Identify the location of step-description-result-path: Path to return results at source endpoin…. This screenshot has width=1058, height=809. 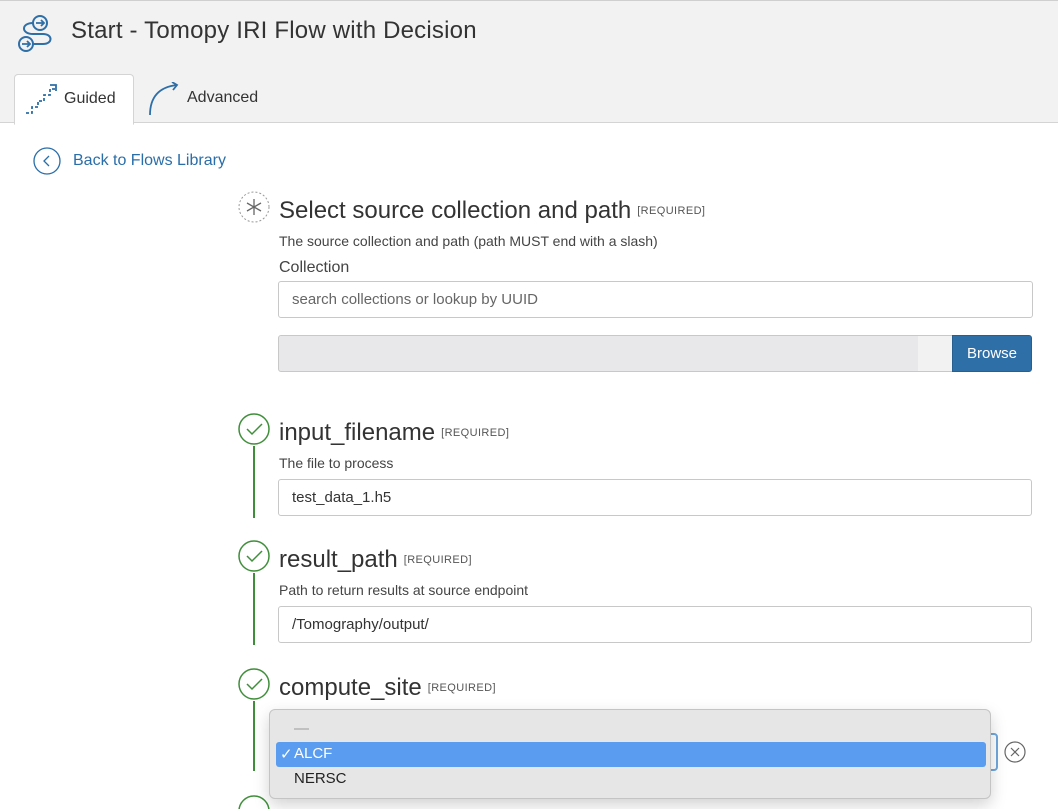
(404, 590).